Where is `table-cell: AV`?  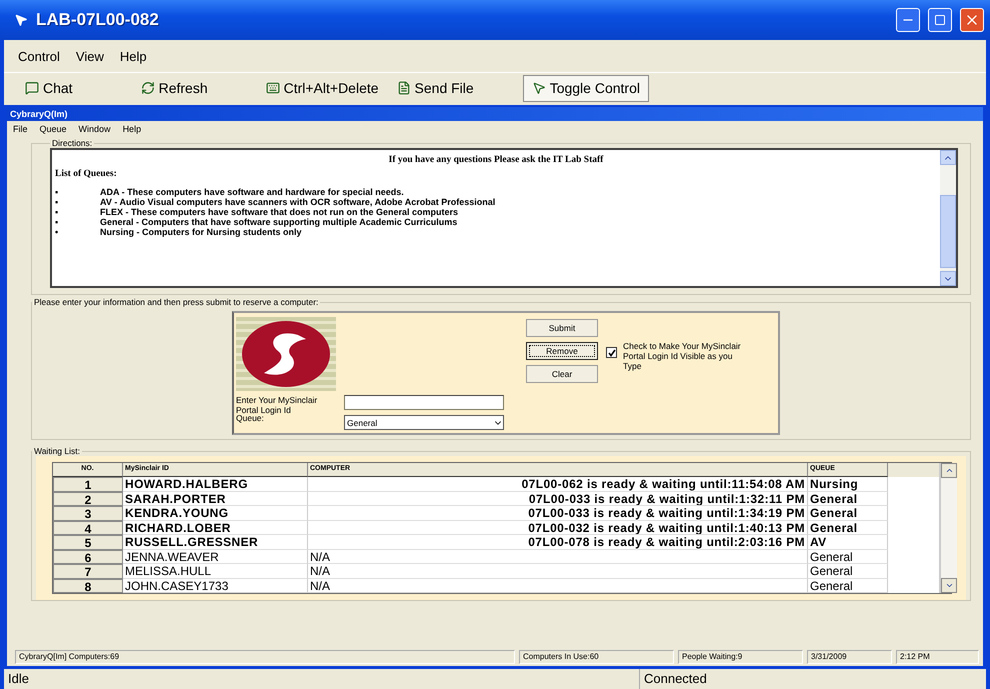 table-cell: AV is located at coordinates (848, 542).